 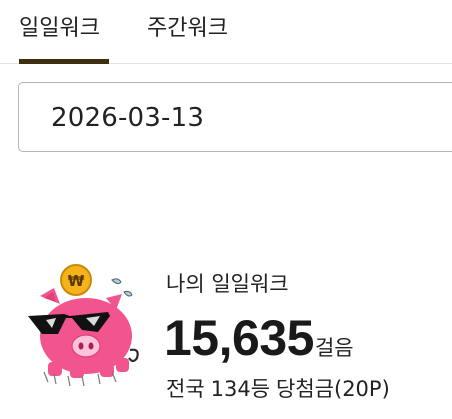 I want to click on rank-summary: 전국 134등 당첨금(20P), so click(x=278, y=389).